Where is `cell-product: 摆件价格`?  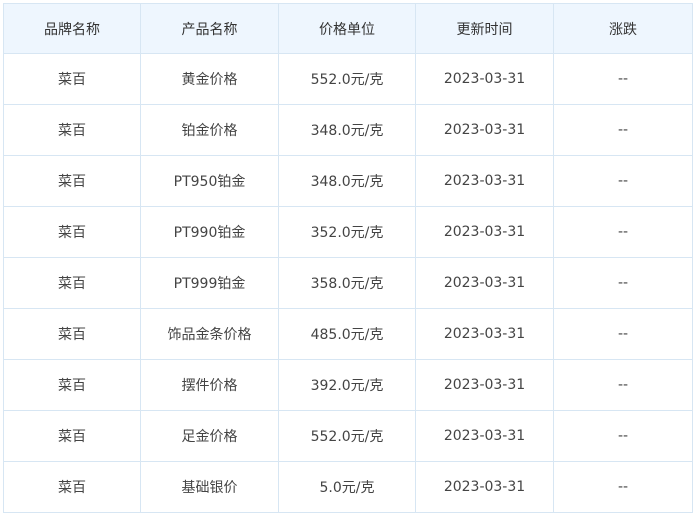 cell-product: 摆件价格 is located at coordinates (209, 385).